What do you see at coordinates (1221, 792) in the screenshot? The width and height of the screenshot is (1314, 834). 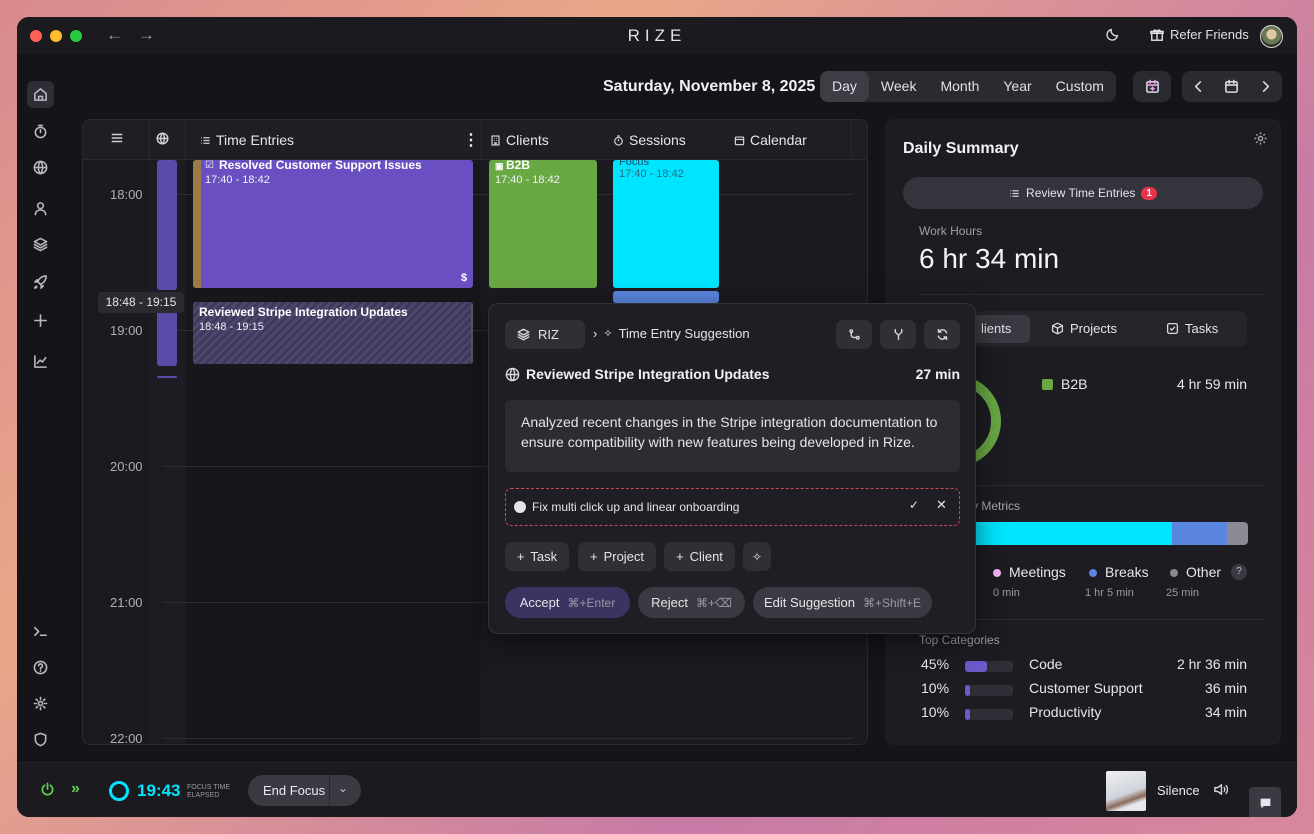 I see `volume-icon` at bounding box center [1221, 792].